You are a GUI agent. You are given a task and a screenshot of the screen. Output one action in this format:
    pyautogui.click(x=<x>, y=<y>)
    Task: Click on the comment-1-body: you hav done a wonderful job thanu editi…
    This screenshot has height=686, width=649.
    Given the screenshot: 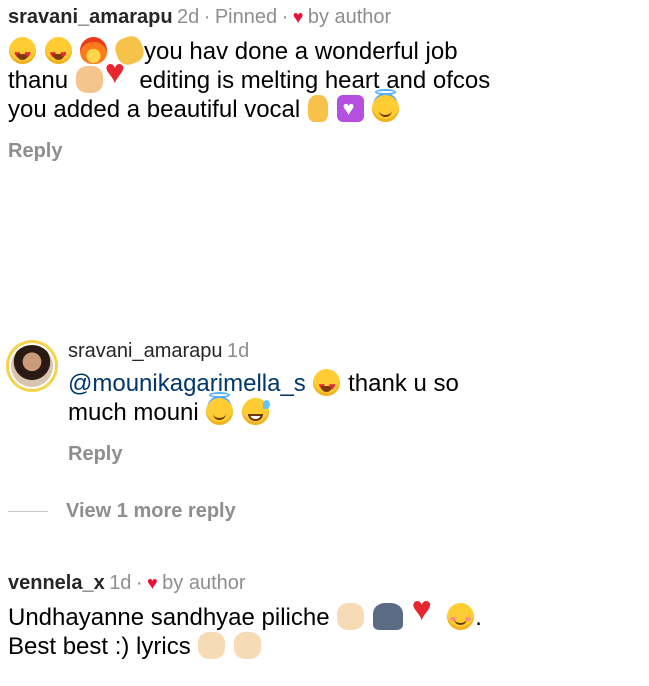 What is the action you would take?
    pyautogui.click(x=323, y=78)
    